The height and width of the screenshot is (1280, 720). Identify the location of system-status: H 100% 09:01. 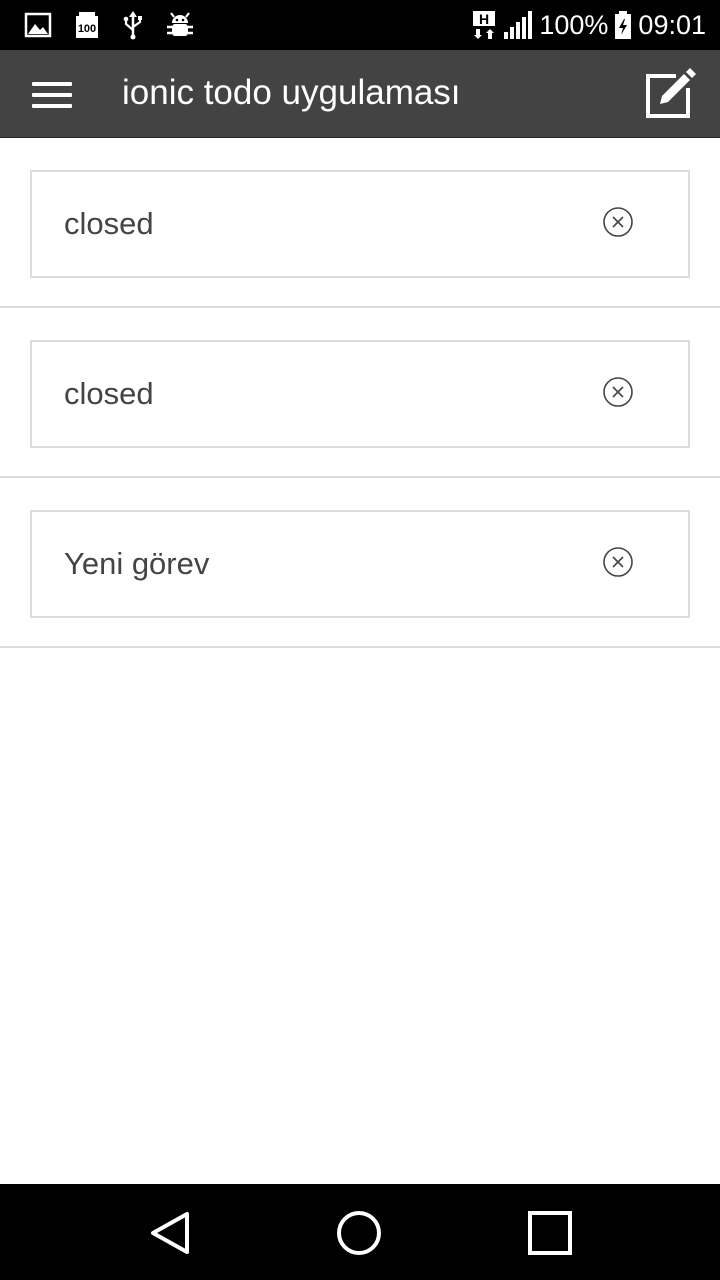
(588, 25).